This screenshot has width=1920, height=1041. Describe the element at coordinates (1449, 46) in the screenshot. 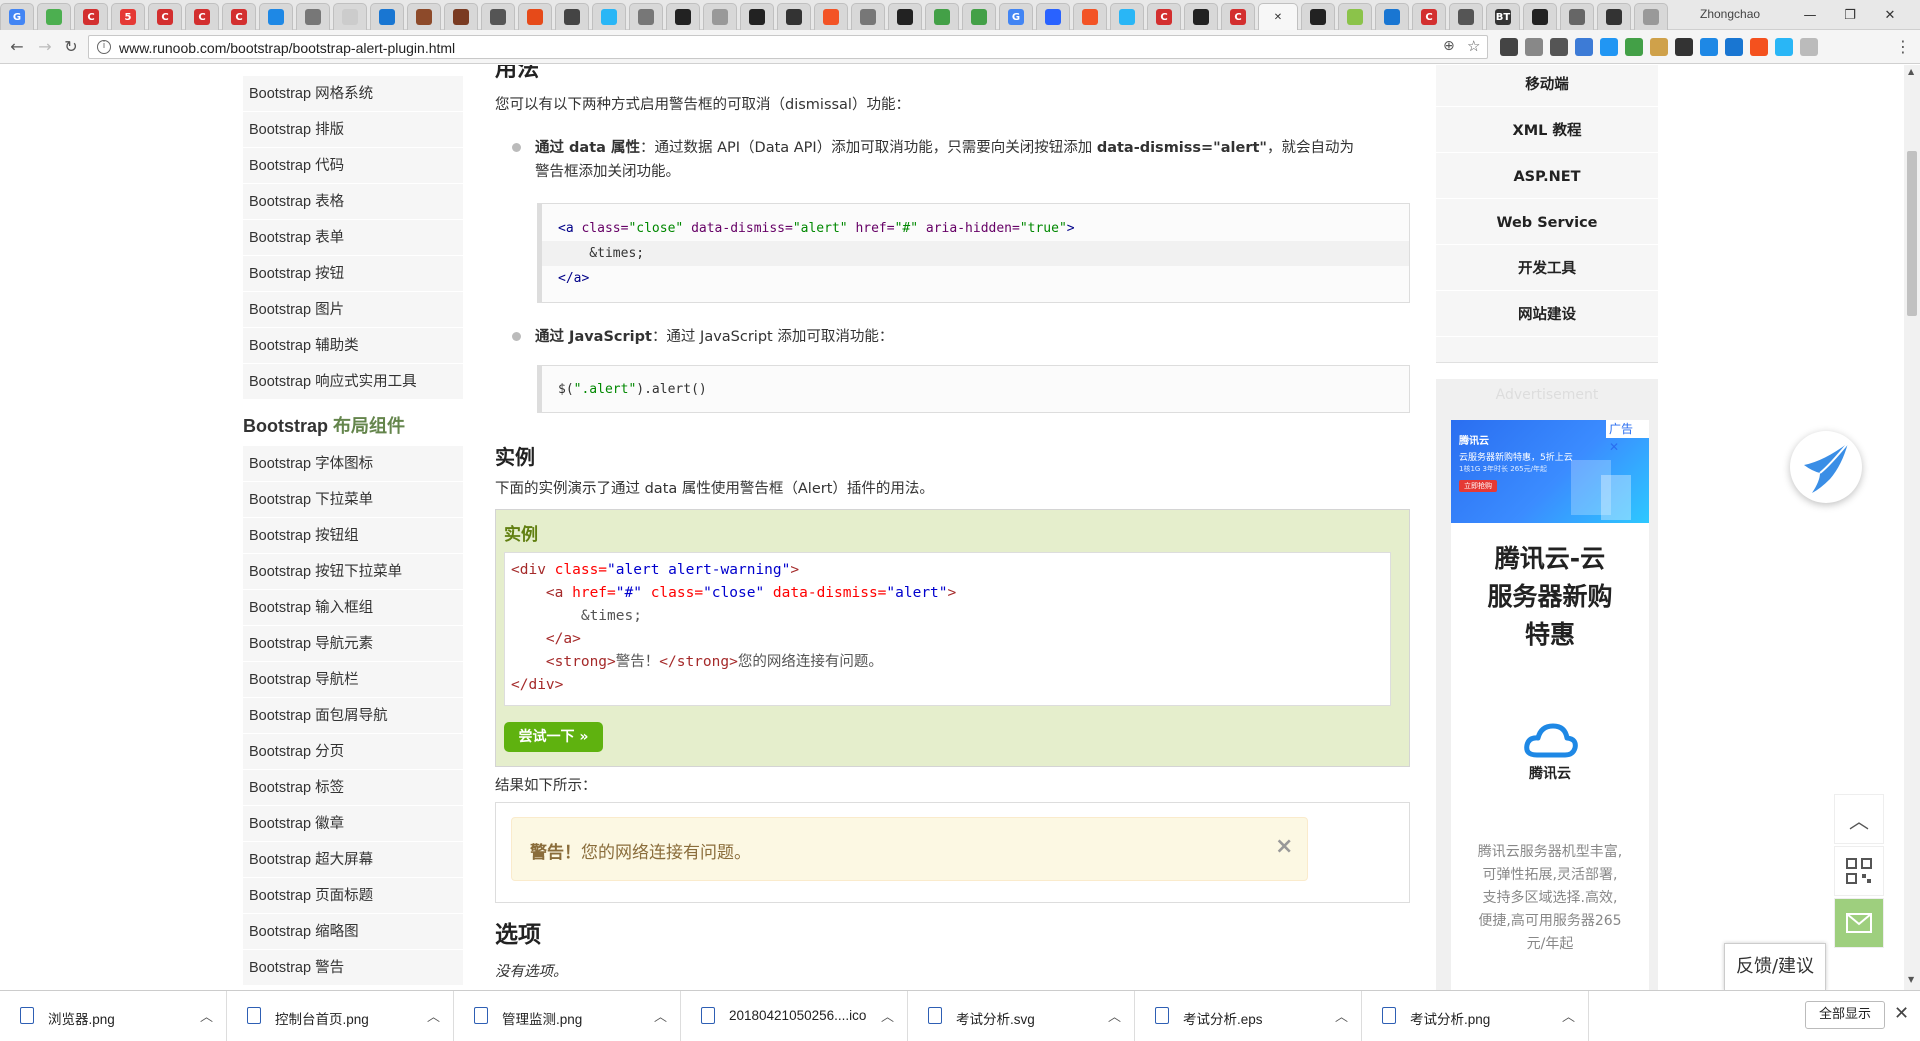

I see `zoom-icon: ⊕` at that location.